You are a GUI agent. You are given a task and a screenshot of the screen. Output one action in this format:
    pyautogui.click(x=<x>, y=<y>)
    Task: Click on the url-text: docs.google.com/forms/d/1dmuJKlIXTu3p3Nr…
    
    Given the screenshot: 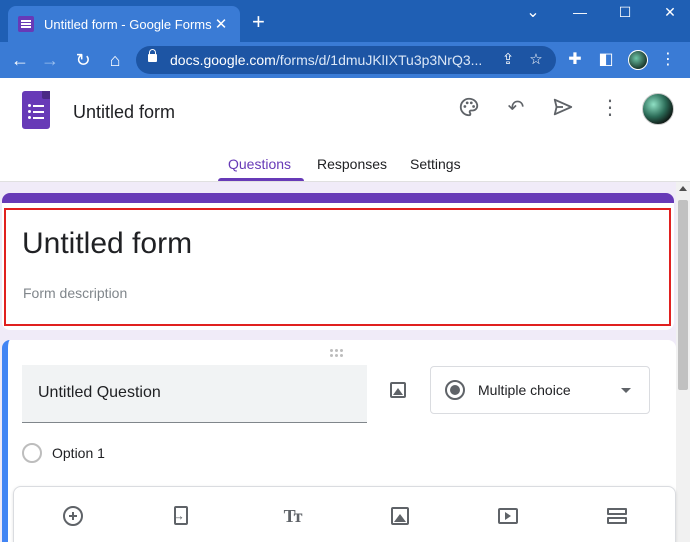 What is the action you would take?
    pyautogui.click(x=326, y=60)
    